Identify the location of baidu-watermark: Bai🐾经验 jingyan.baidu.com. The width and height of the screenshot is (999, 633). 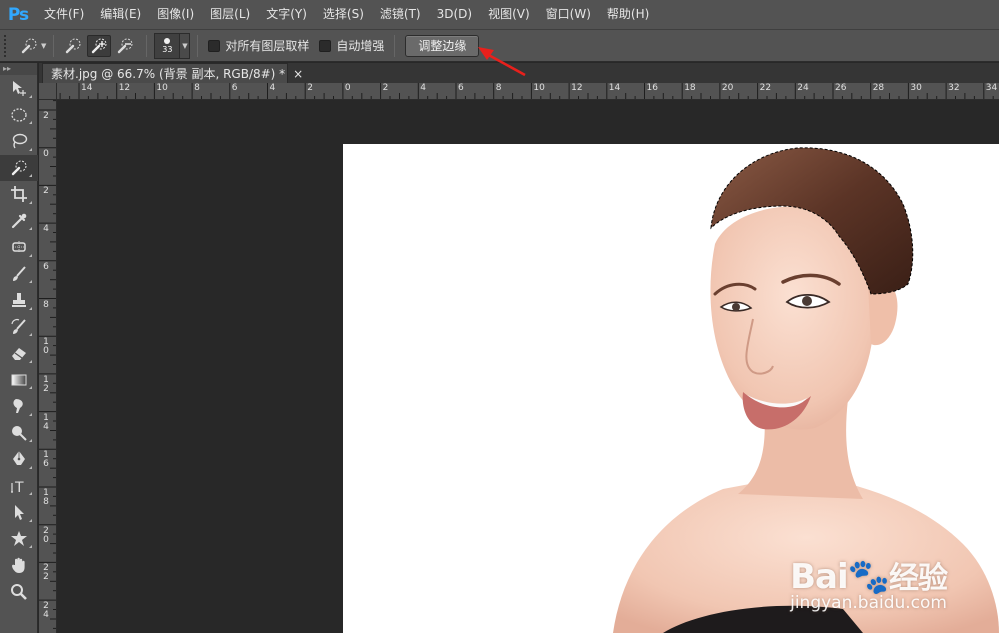
(869, 583).